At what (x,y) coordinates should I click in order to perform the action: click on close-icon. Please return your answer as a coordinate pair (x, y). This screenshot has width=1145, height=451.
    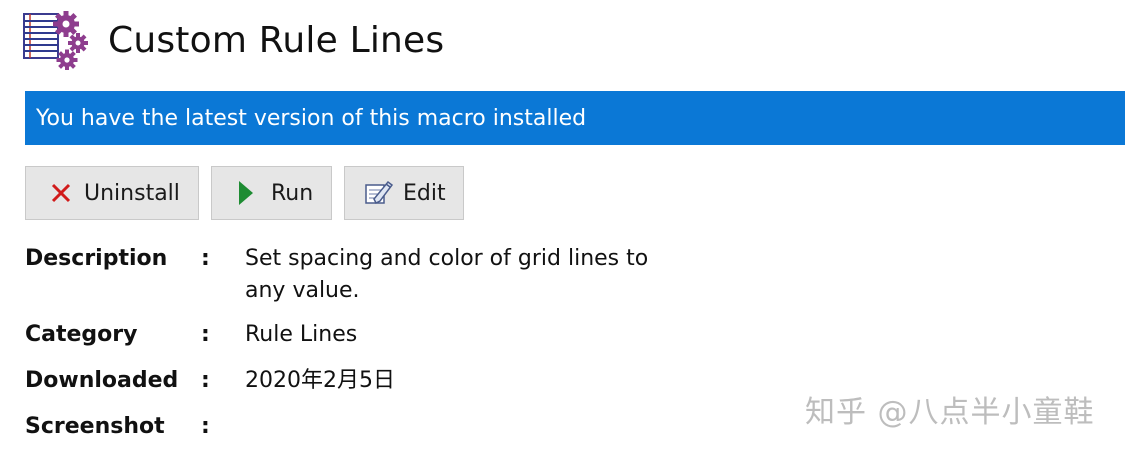
    Looking at the image, I should click on (61, 193).